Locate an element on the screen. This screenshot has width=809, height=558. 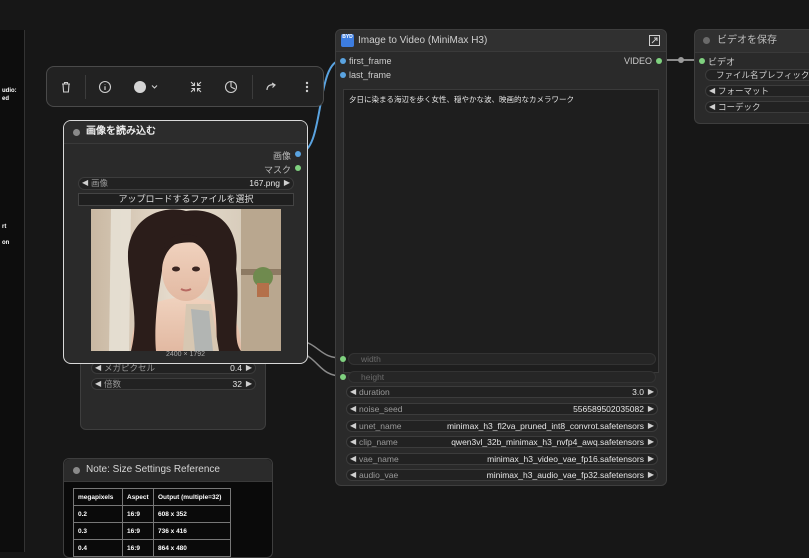
duration-value: 3.0 is located at coordinates (638, 392).